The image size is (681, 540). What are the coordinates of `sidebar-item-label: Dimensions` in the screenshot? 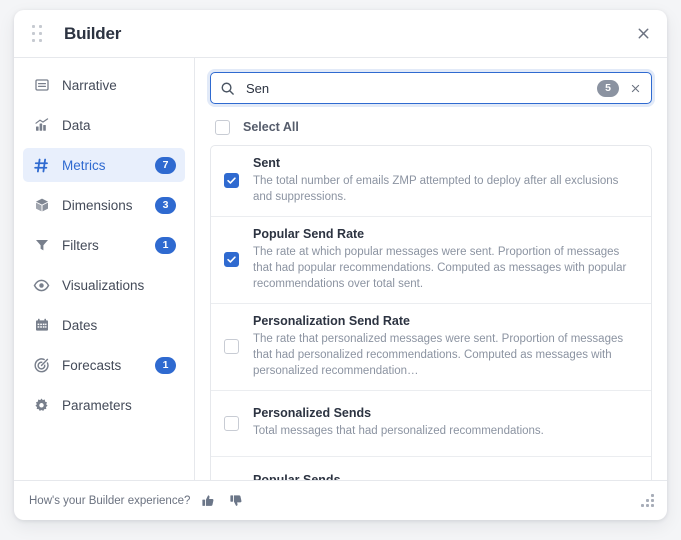 It's located at (97, 205).